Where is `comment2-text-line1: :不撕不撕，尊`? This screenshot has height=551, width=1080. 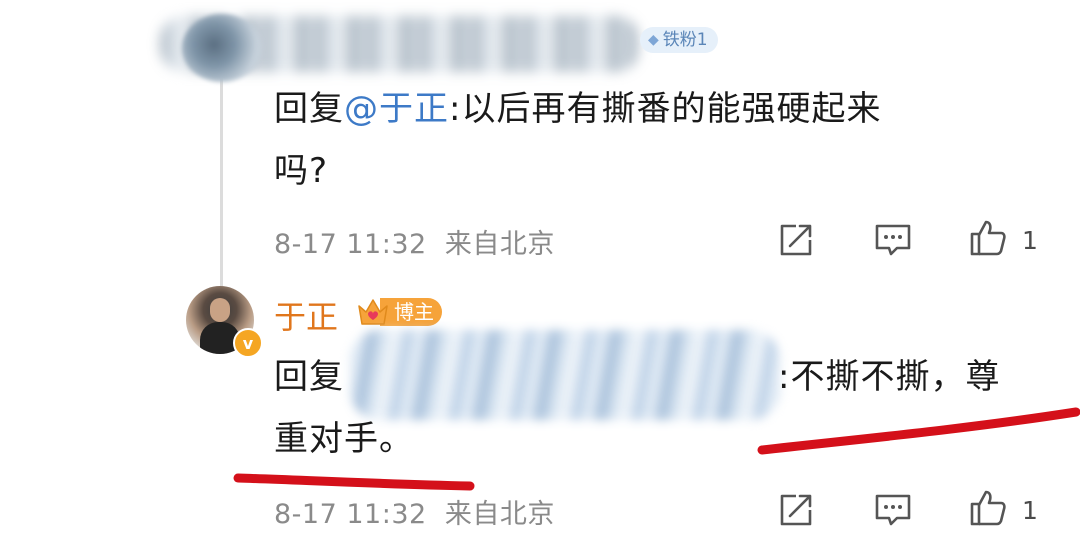
comment2-text-line1: :不撕不撕，尊 is located at coordinates (889, 377).